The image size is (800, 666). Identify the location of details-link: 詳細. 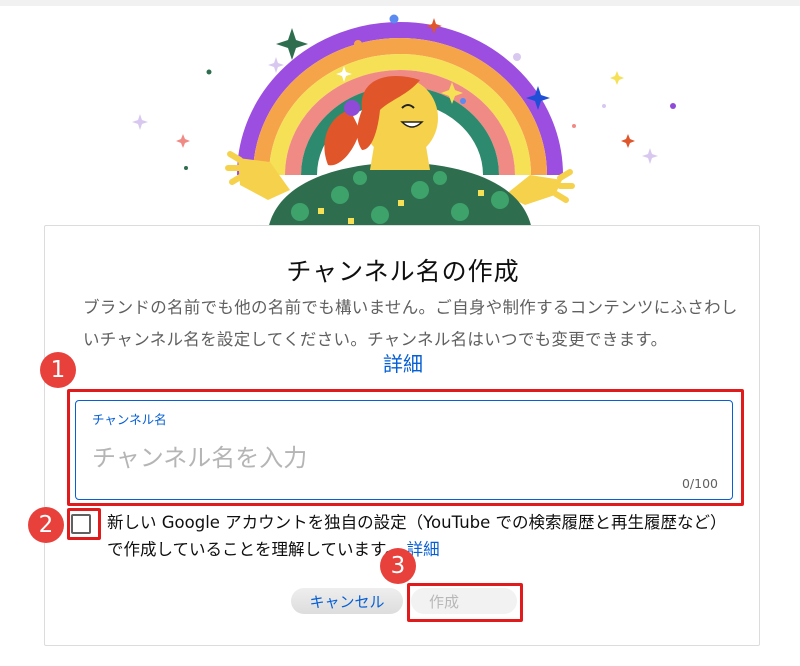
(403, 362).